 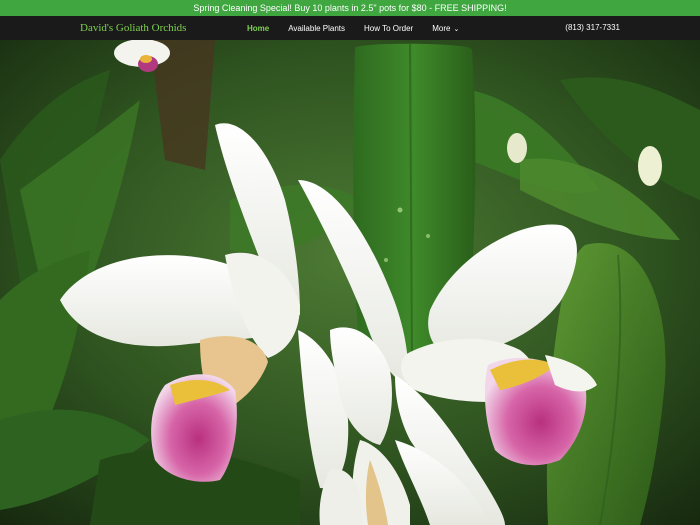 What do you see at coordinates (592, 28) in the screenshot?
I see `phone-number: (813) 317-7331` at bounding box center [592, 28].